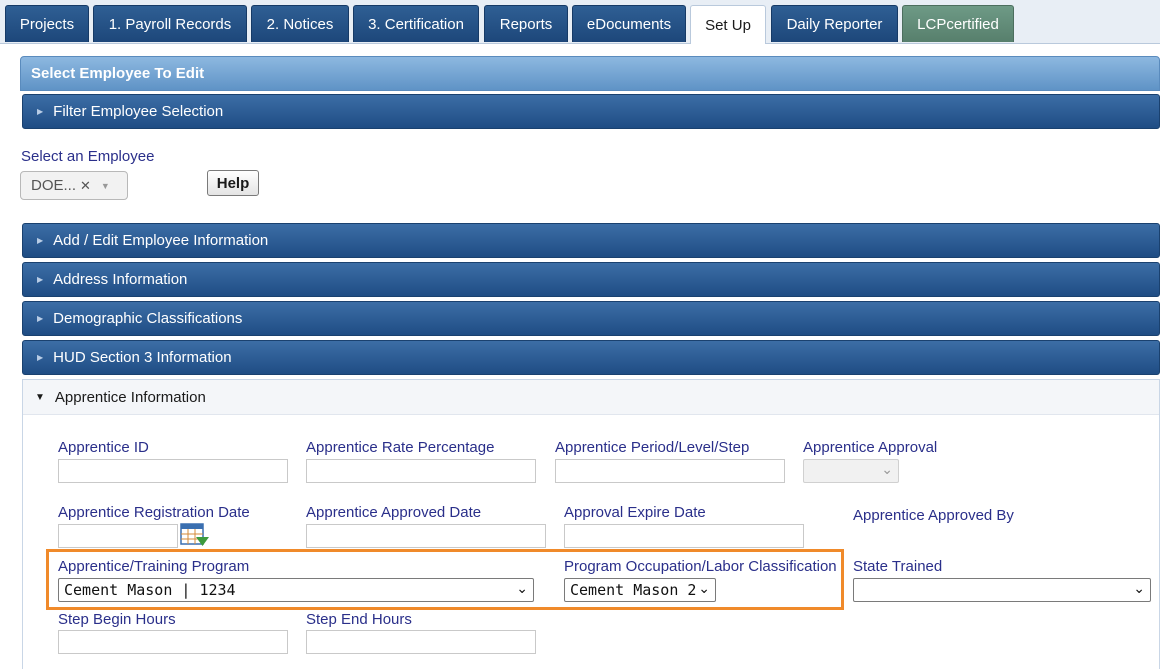  I want to click on tab-notices: 2. Notices, so click(300, 23).